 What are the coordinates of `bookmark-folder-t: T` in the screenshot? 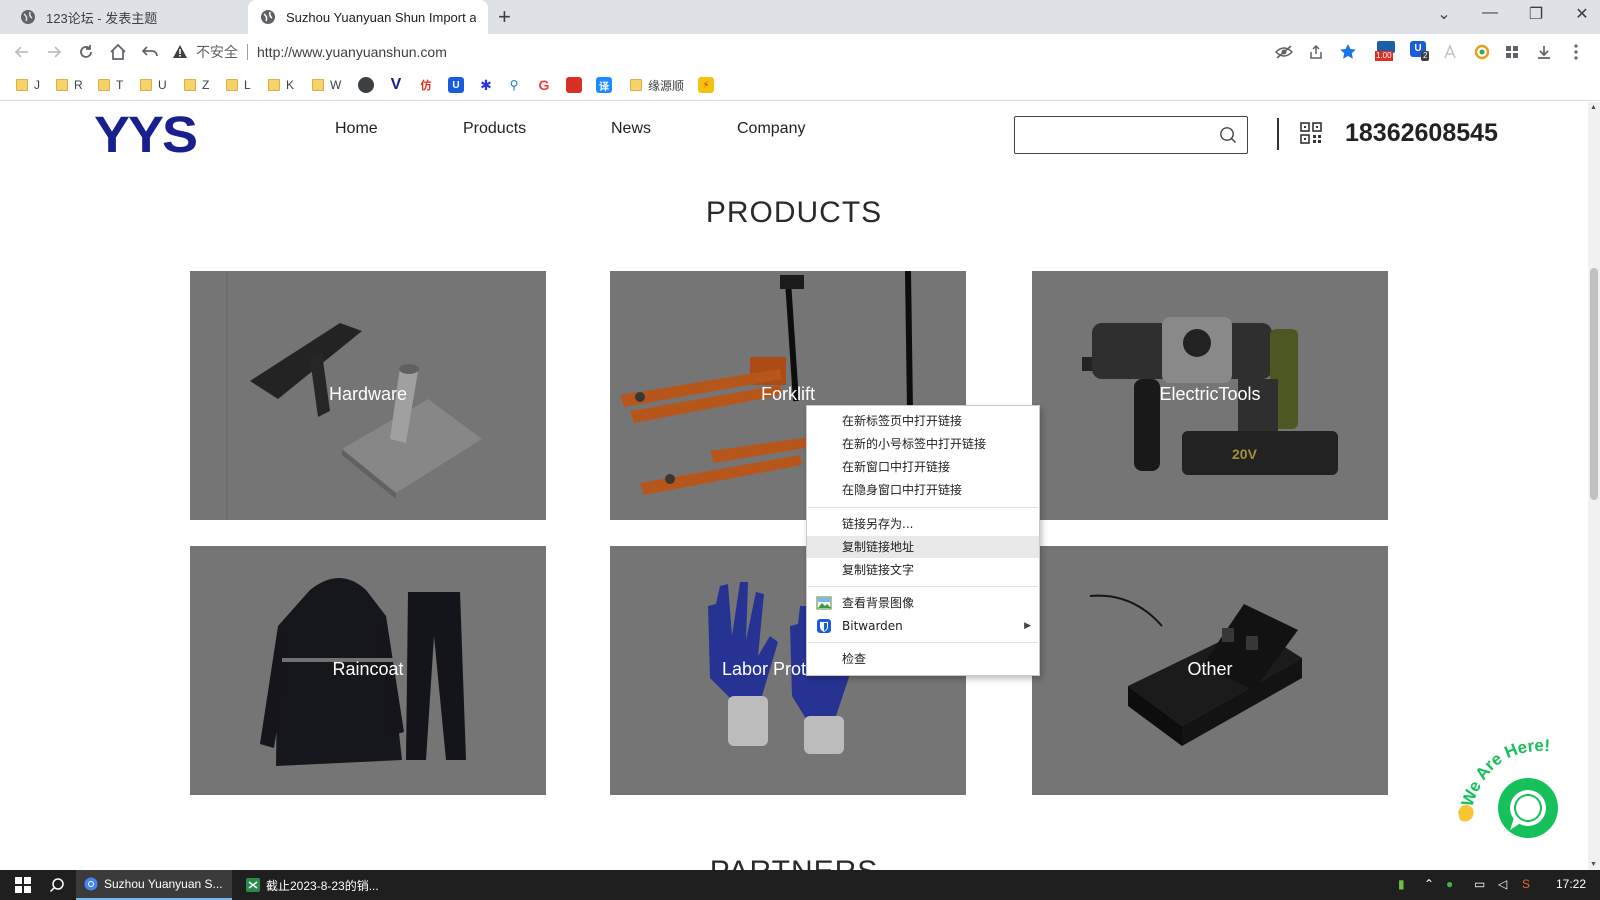 It's located at (110, 85).